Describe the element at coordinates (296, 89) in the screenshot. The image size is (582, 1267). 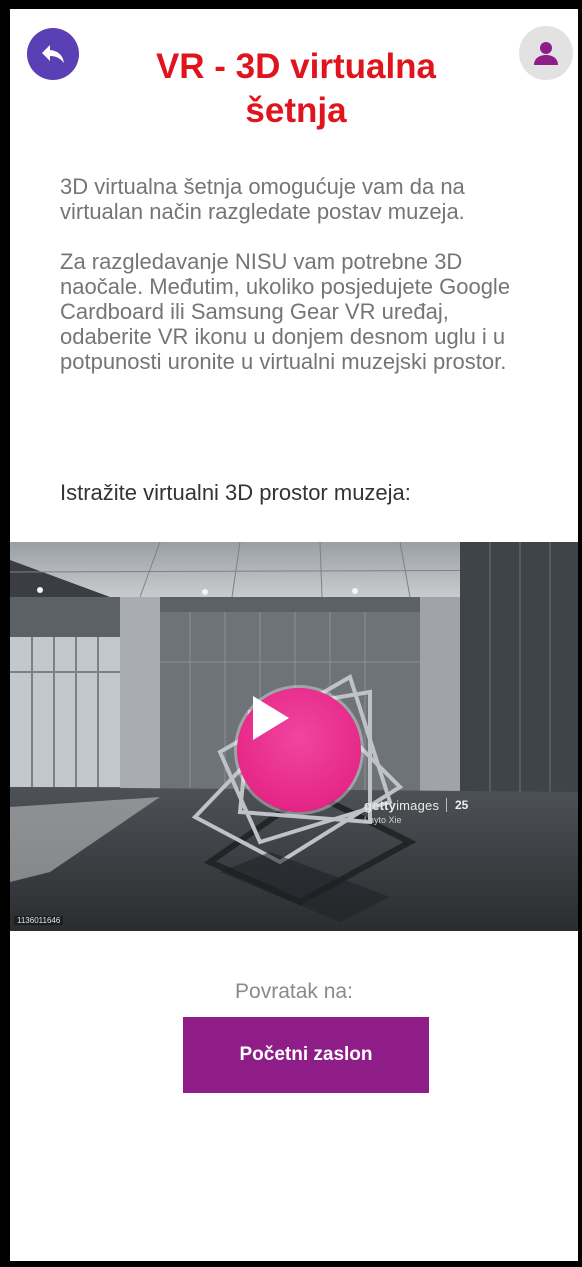
I see `page-title: VR - 3D virtualna šetnja` at that location.